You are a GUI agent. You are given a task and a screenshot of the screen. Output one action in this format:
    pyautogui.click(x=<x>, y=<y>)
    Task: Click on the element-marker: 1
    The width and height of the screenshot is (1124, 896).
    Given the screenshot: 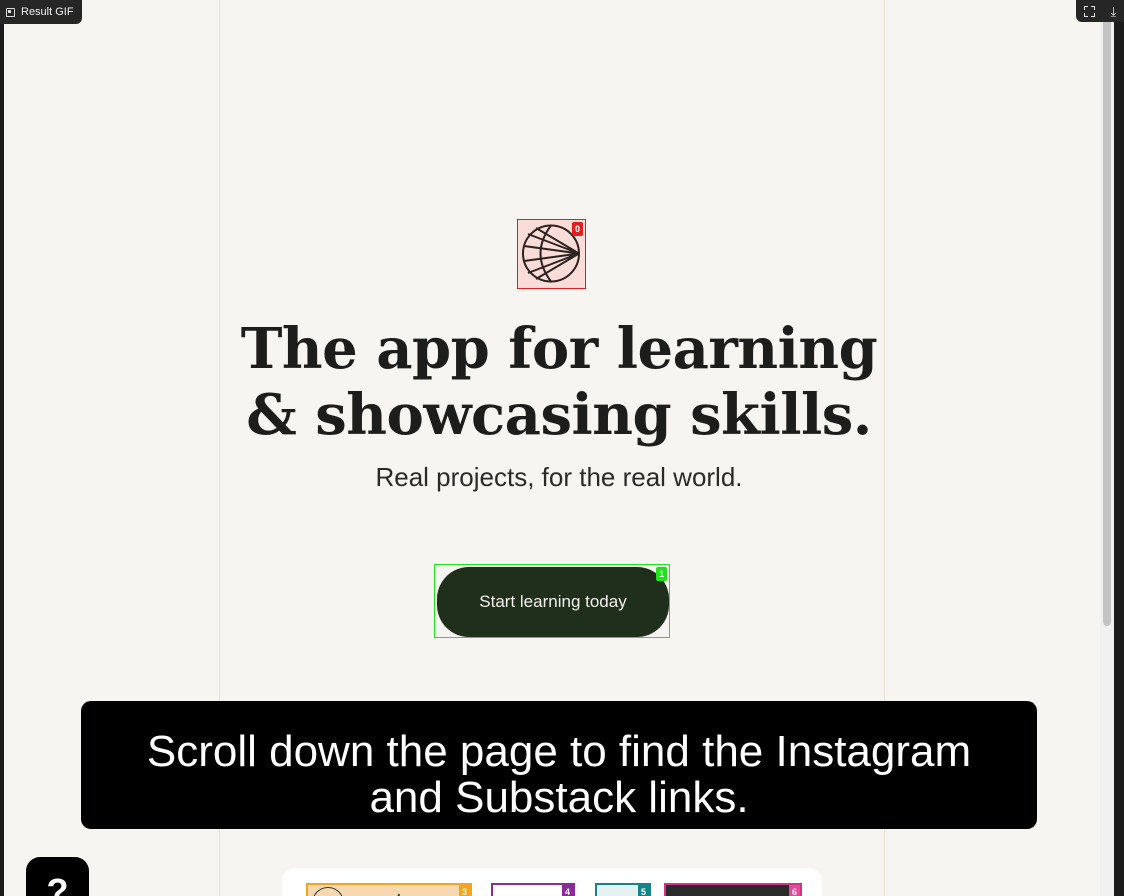 What is the action you would take?
    pyautogui.click(x=661, y=574)
    